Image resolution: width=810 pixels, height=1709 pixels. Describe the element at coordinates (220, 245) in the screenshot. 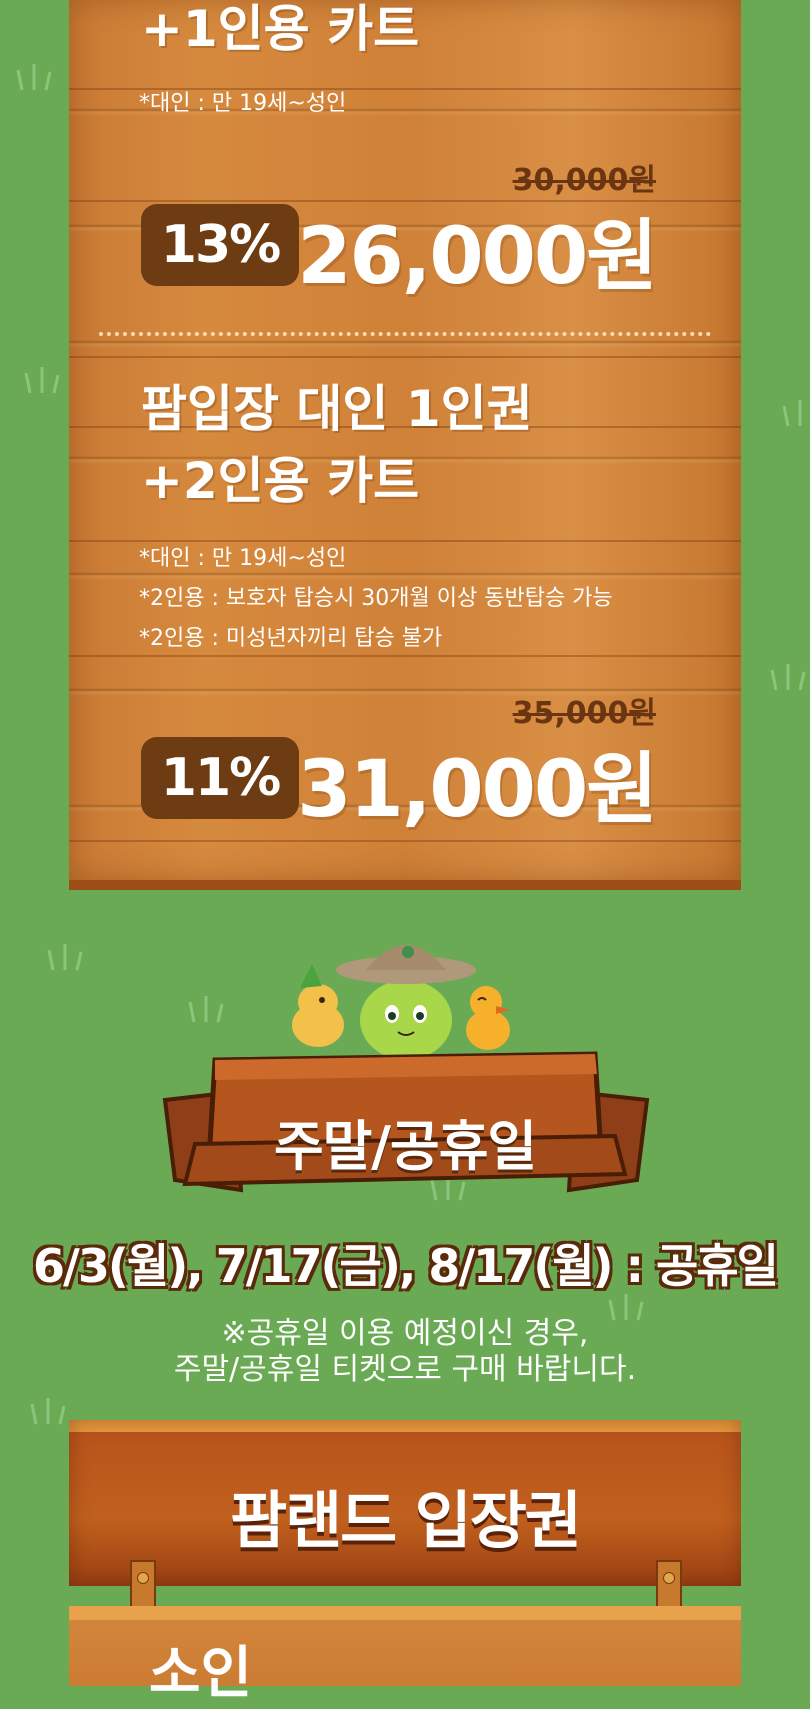

I see `ticket1-discount-badge: 13%` at that location.